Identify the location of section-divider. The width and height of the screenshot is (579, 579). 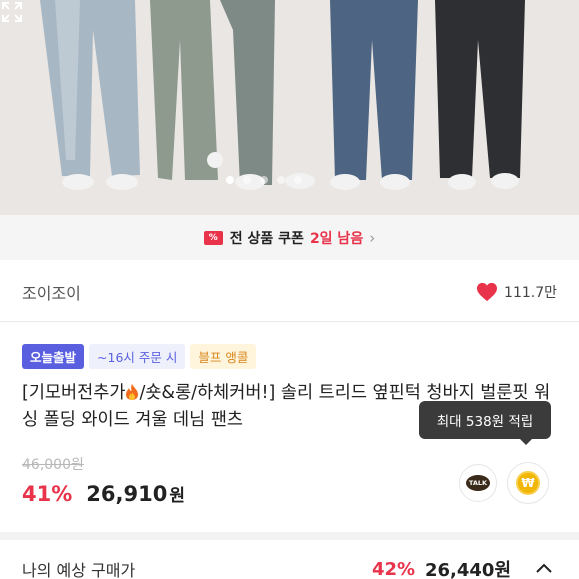
(289, 536).